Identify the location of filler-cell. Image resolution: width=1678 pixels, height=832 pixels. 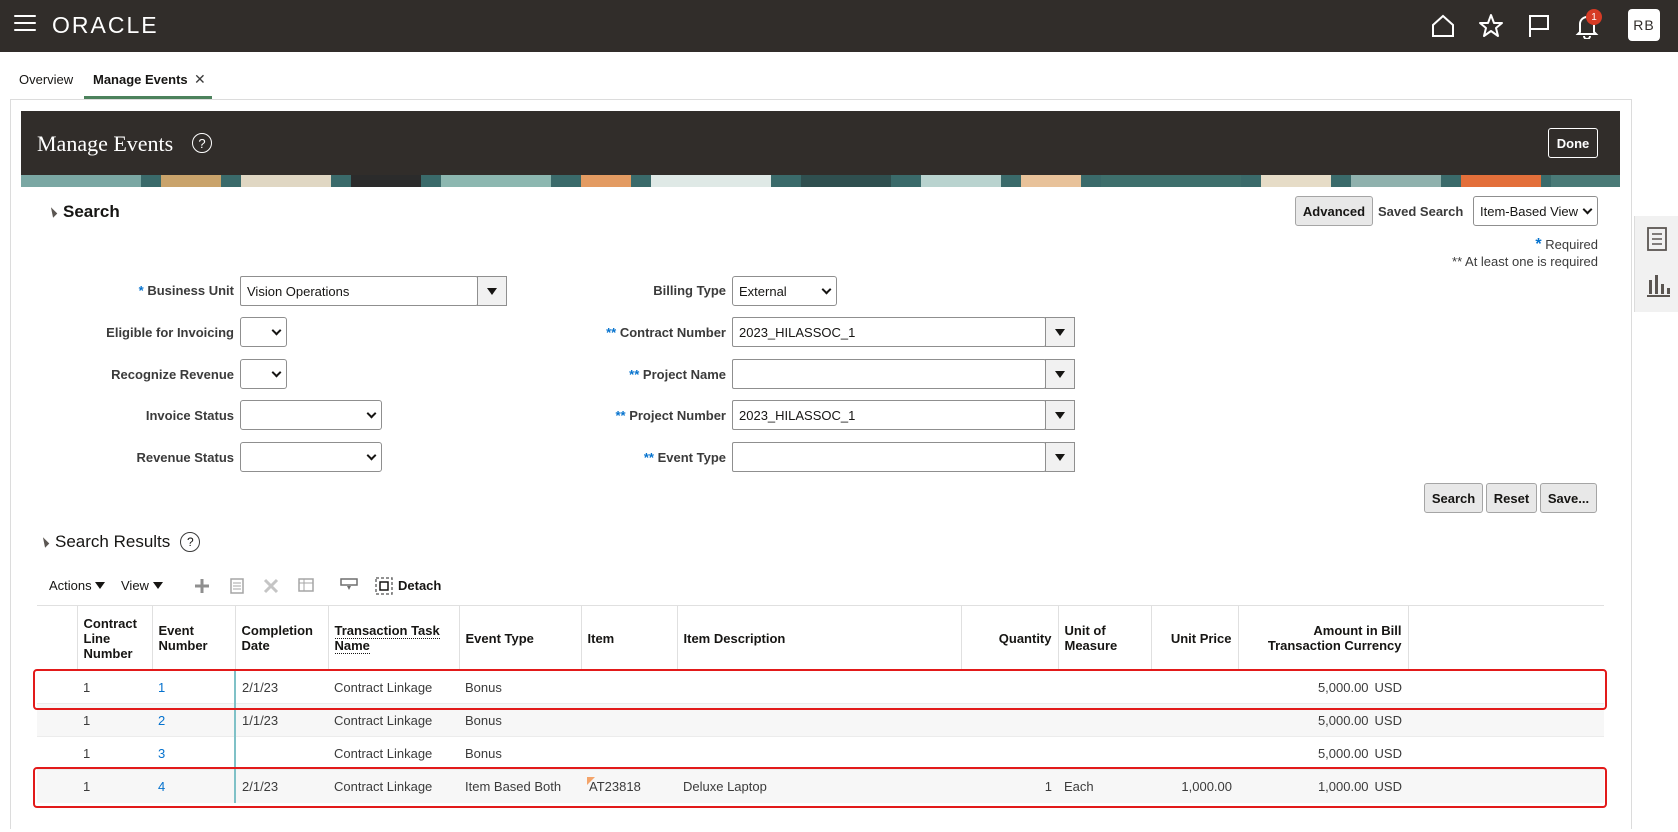
(1506, 753).